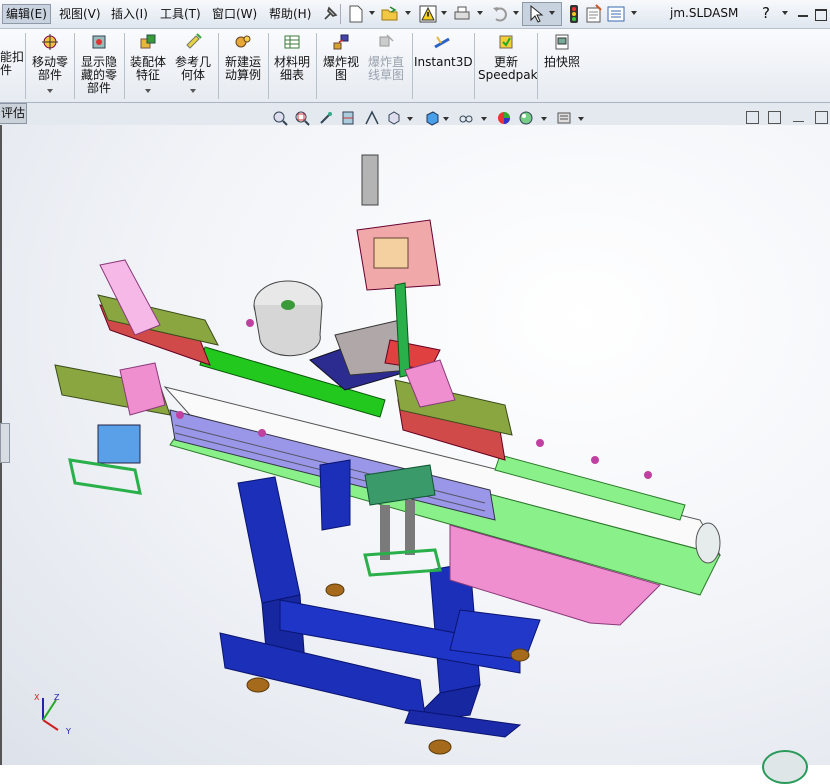  What do you see at coordinates (372, 118) in the screenshot?
I see `dynamic-annotation-icon` at bounding box center [372, 118].